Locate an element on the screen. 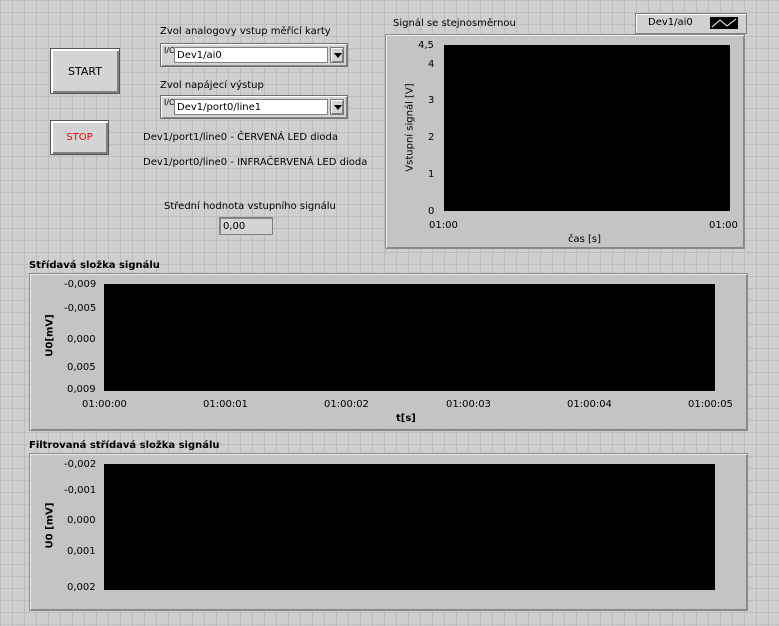  stop-button: STOP is located at coordinates (79, 137).